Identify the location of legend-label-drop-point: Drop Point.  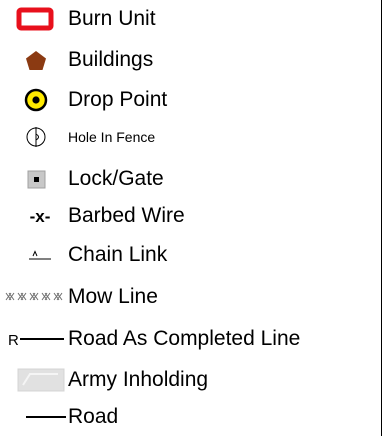
(118, 99).